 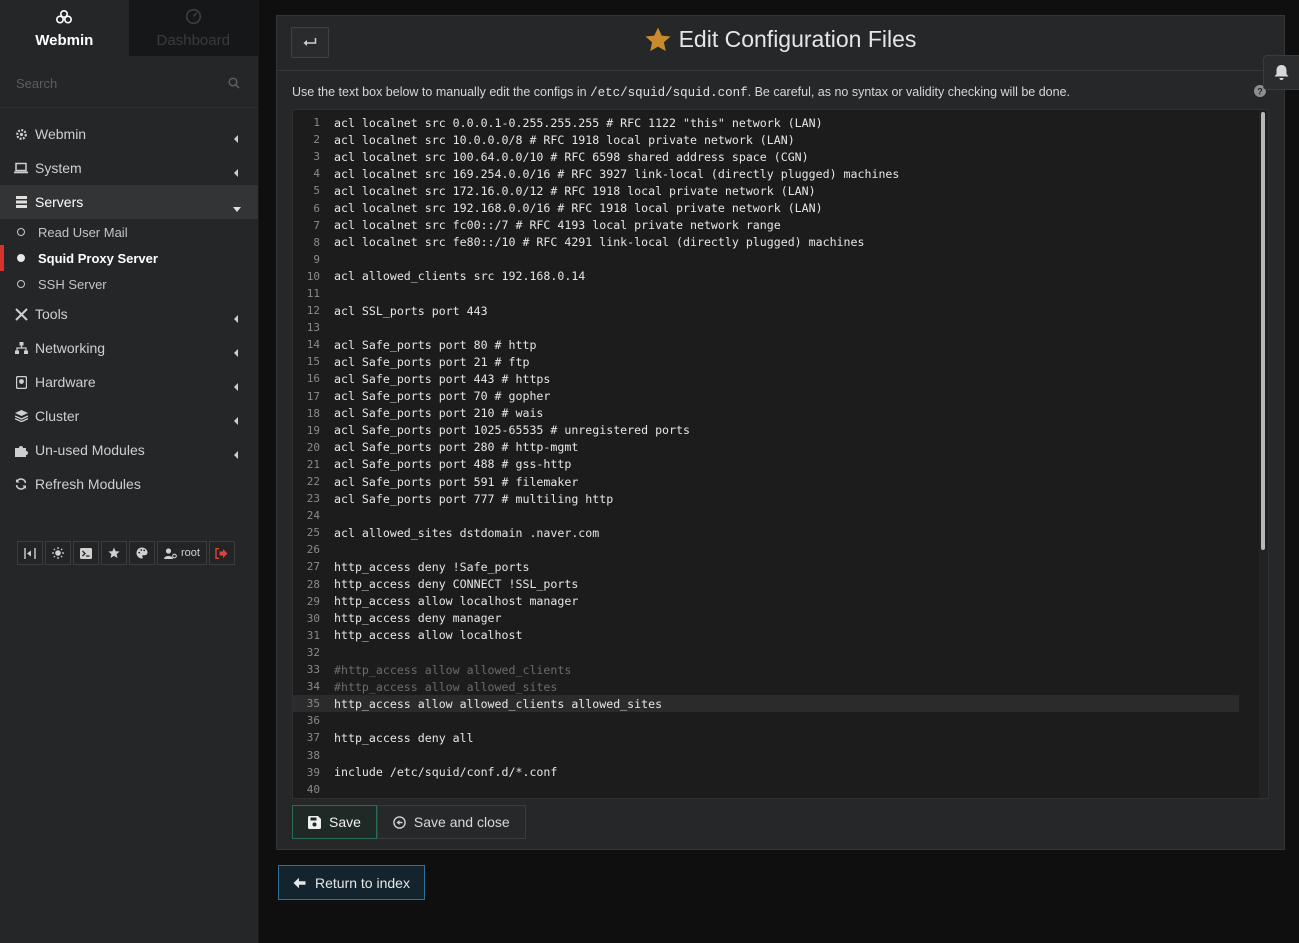 What do you see at coordinates (142, 553) in the screenshot?
I see `palette-button` at bounding box center [142, 553].